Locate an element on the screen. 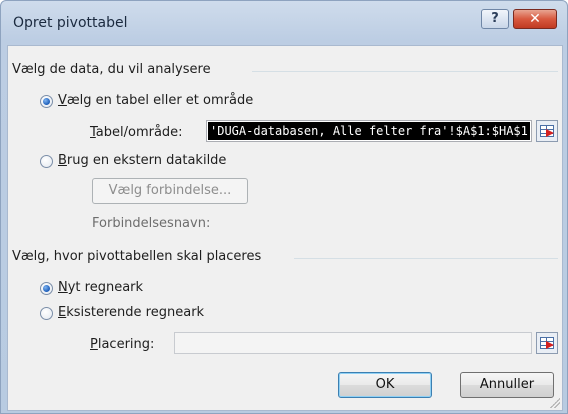 This screenshot has width=568, height=414. radio-existing-worksheet-text: ksisterende regneark is located at coordinates (135, 312).